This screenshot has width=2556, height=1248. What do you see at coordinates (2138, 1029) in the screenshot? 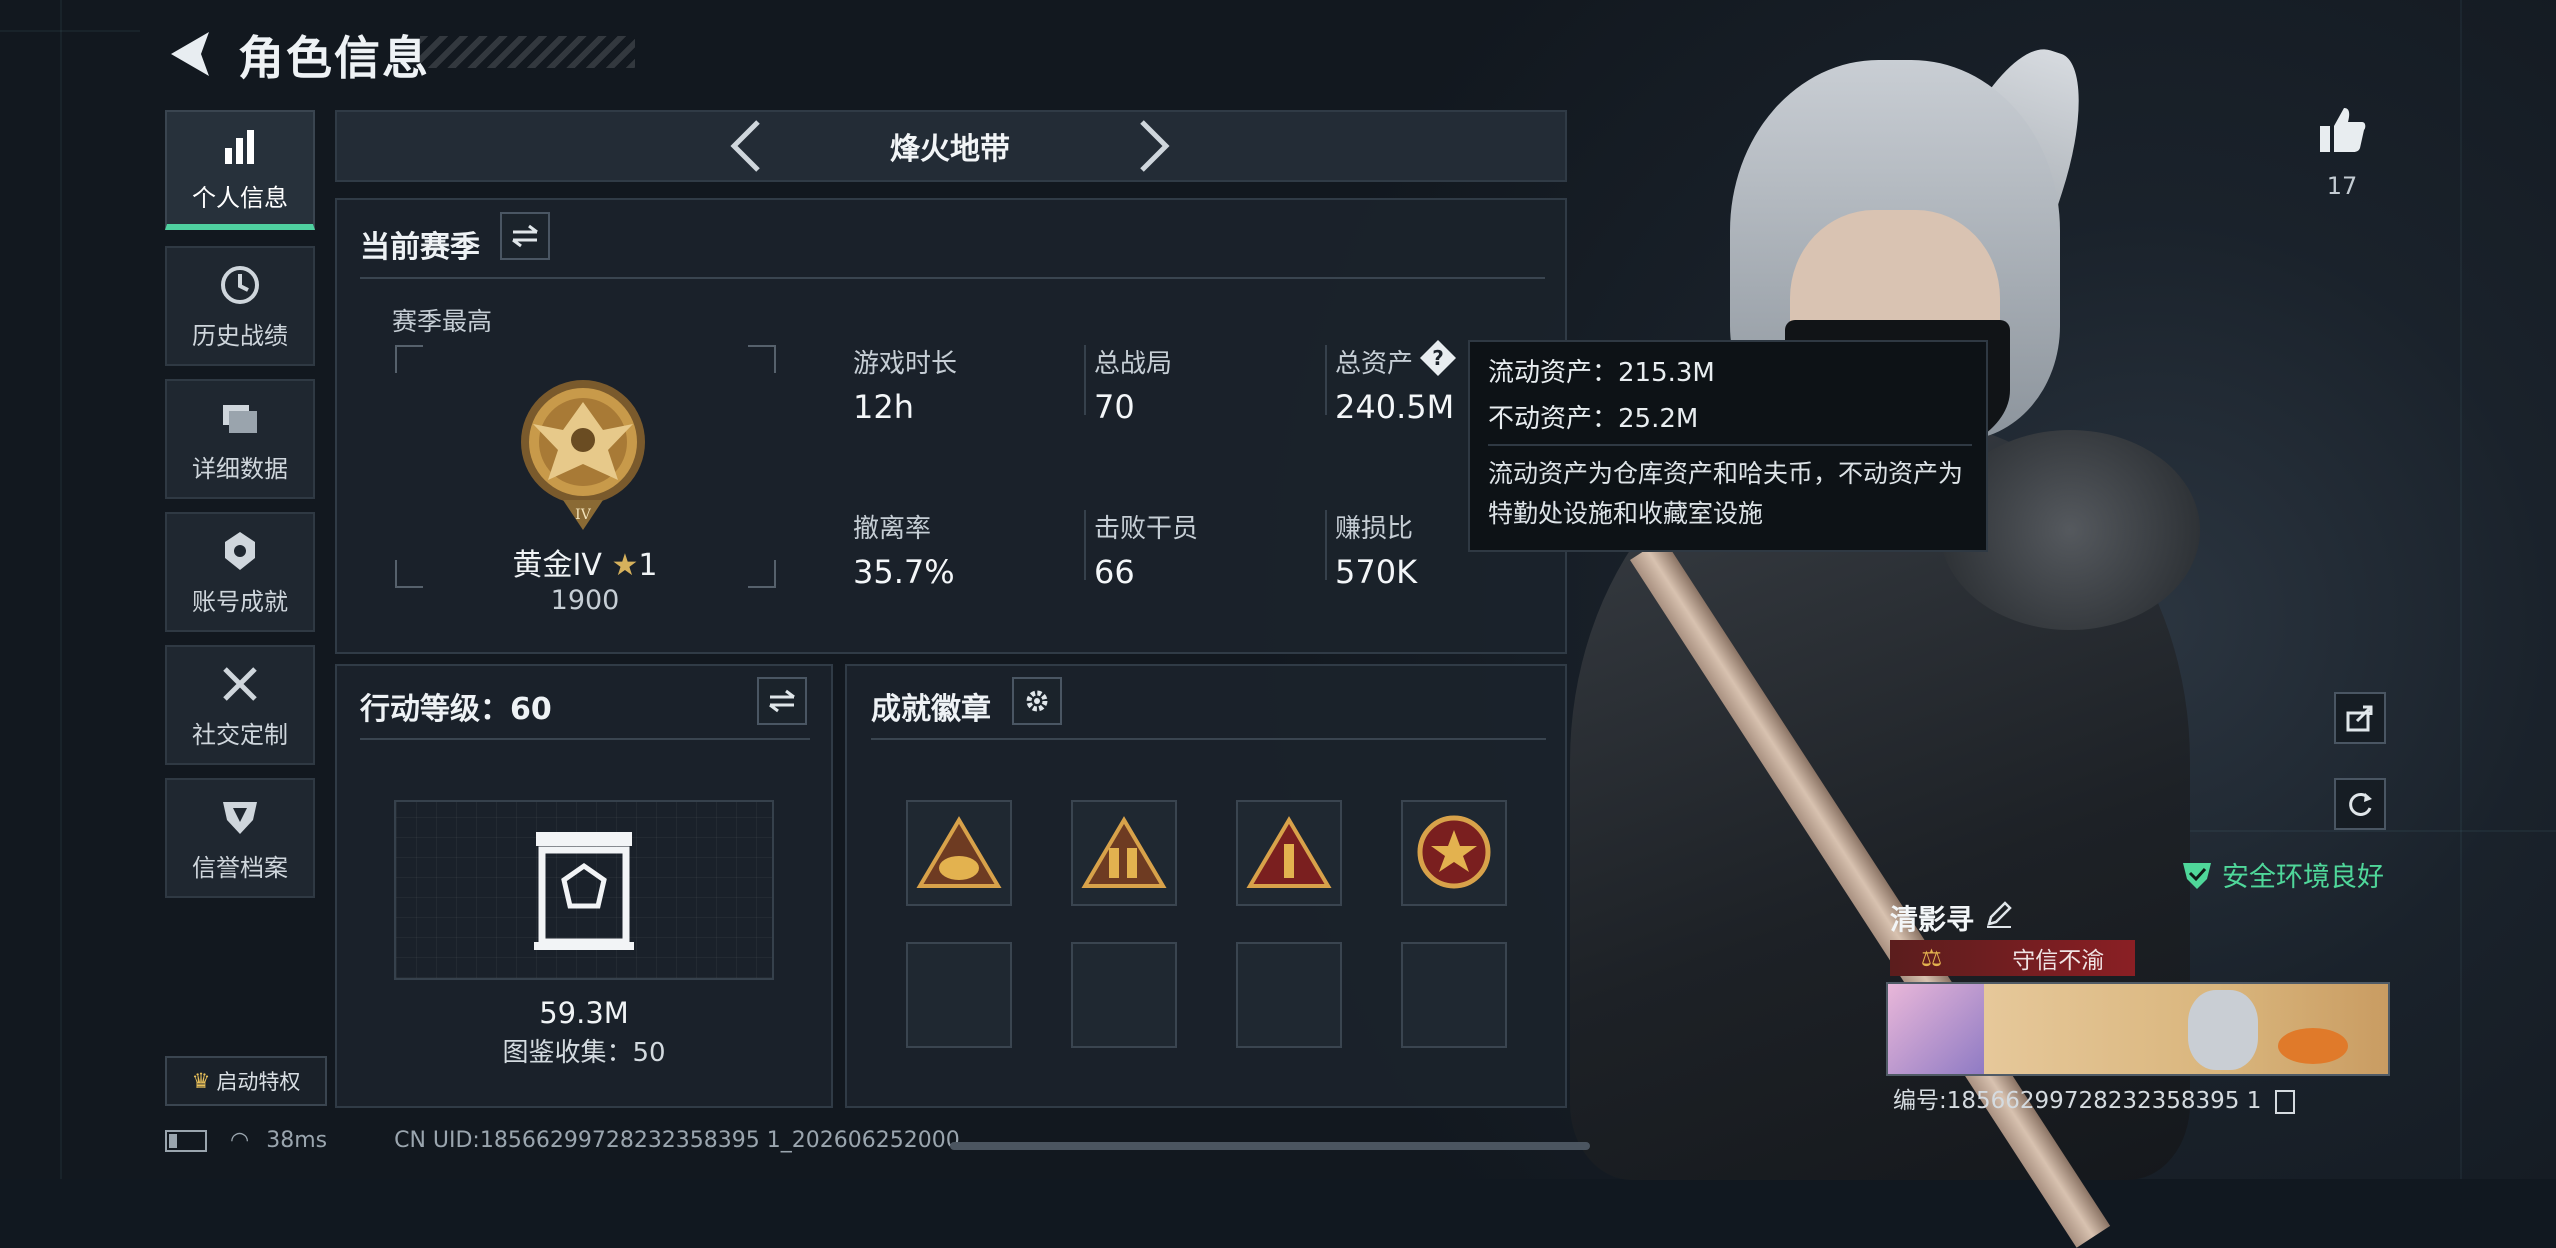
I see `player-banner` at bounding box center [2138, 1029].